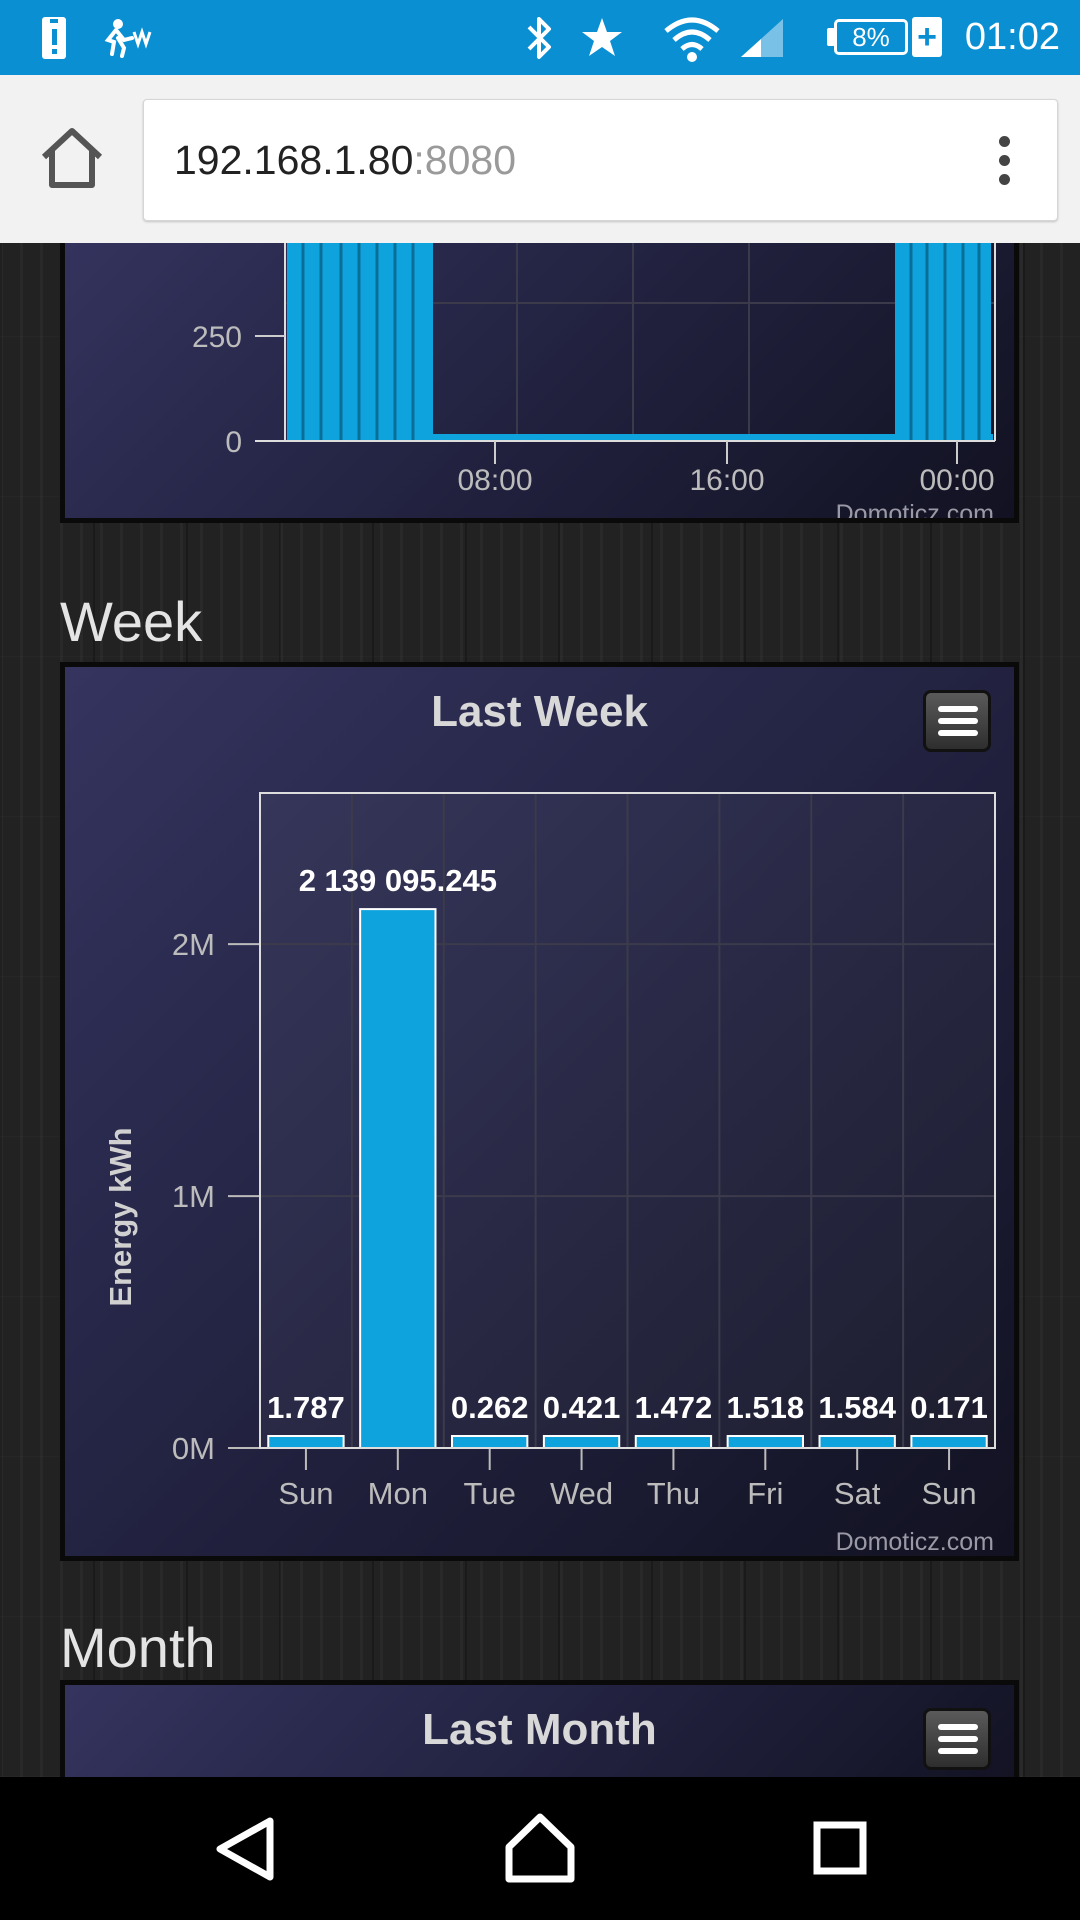 The height and width of the screenshot is (1920, 1080). What do you see at coordinates (600, 160) in the screenshot?
I see `address-bar: 192.168.1.80:8080` at bounding box center [600, 160].